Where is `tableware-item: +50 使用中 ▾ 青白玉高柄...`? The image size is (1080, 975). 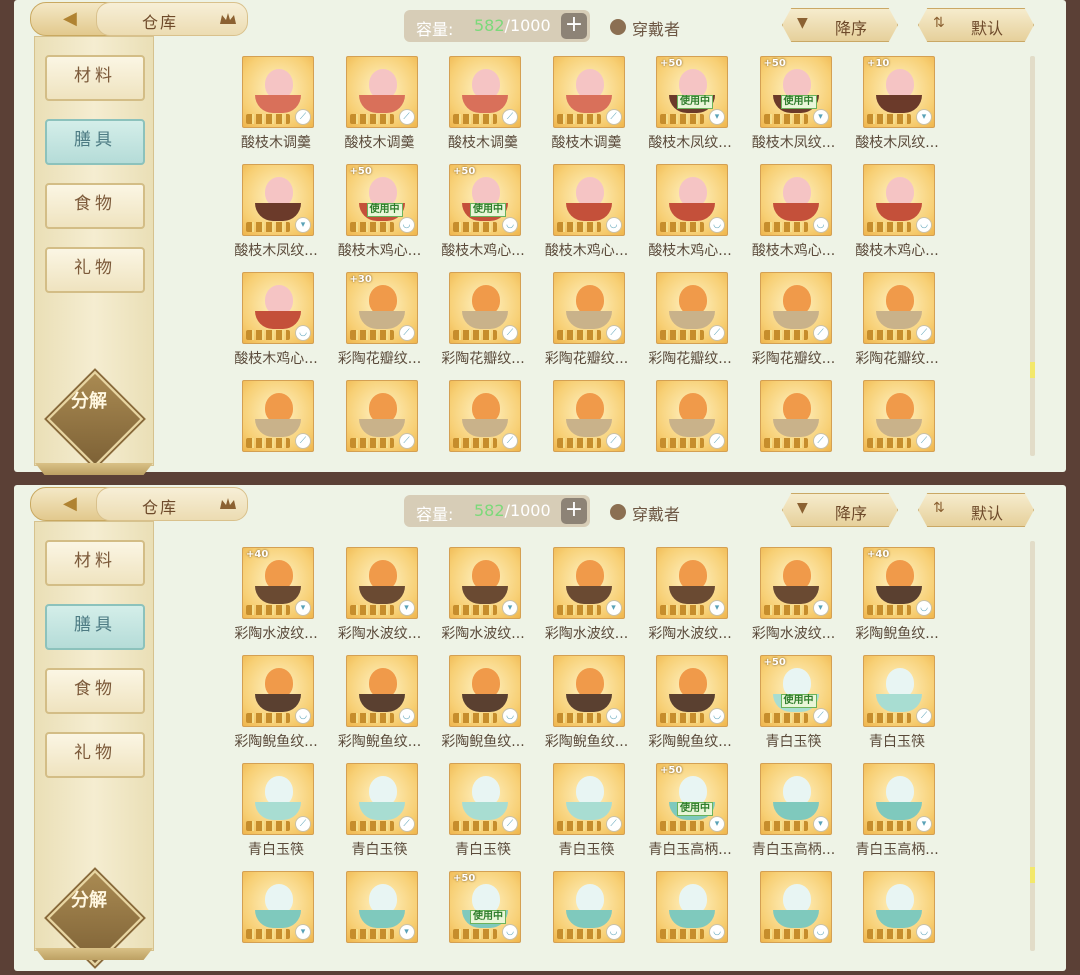 tableware-item: +50 使用中 ▾ 青白玉高柄... is located at coordinates (701, 815).